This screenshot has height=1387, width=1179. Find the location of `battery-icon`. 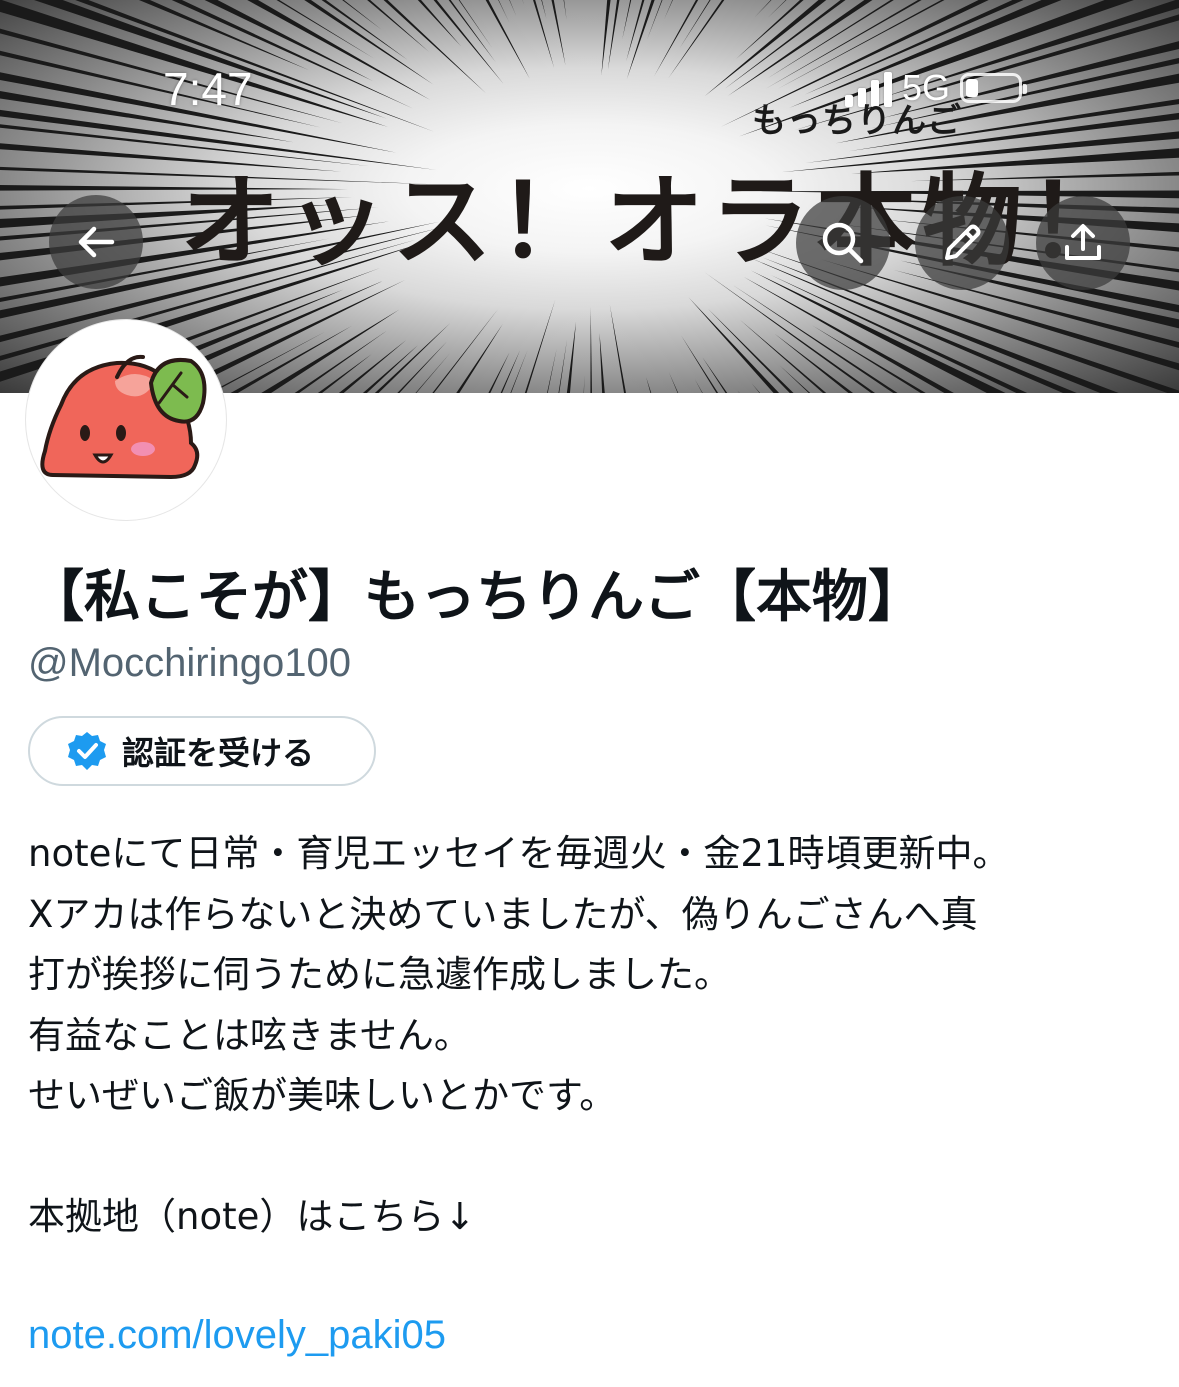

battery-icon is located at coordinates (994, 88).